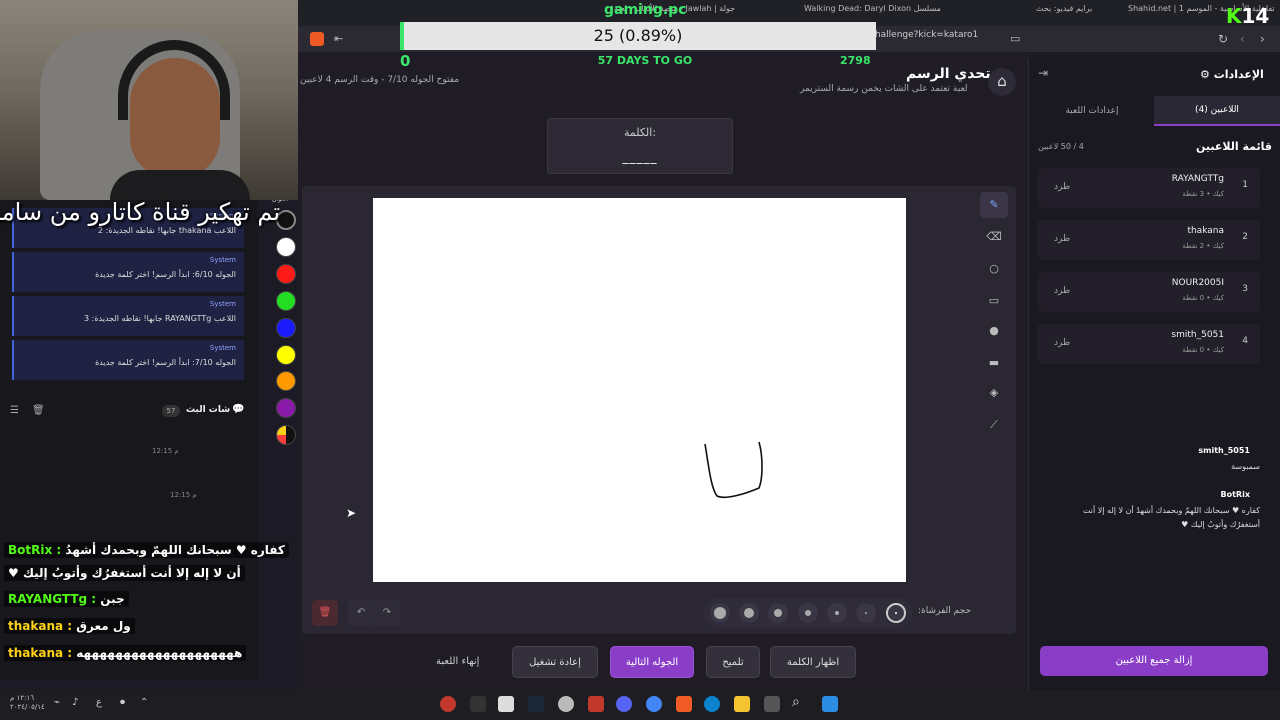  I want to click on app-icon-discord, so click(624, 704).